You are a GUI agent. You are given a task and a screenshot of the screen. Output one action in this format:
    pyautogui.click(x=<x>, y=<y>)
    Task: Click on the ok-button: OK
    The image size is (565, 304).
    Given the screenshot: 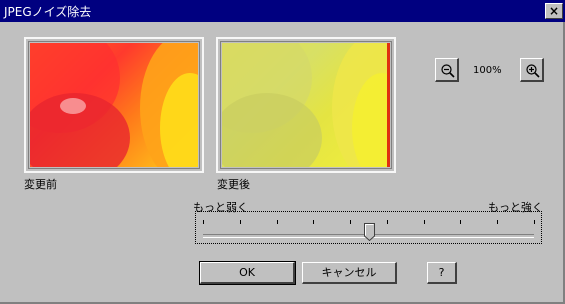 What is the action you would take?
    pyautogui.click(x=247, y=273)
    